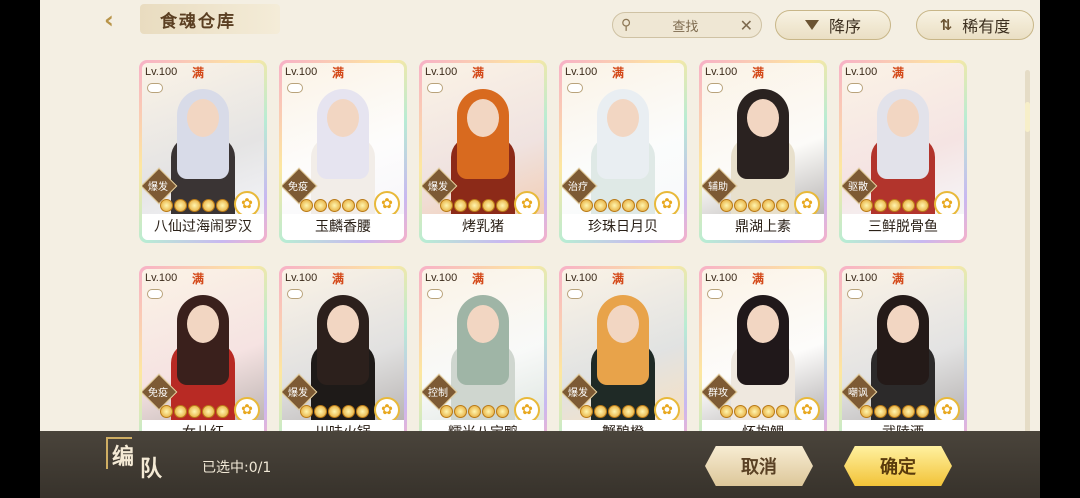  I want to click on cancel-button: 取消, so click(759, 466).